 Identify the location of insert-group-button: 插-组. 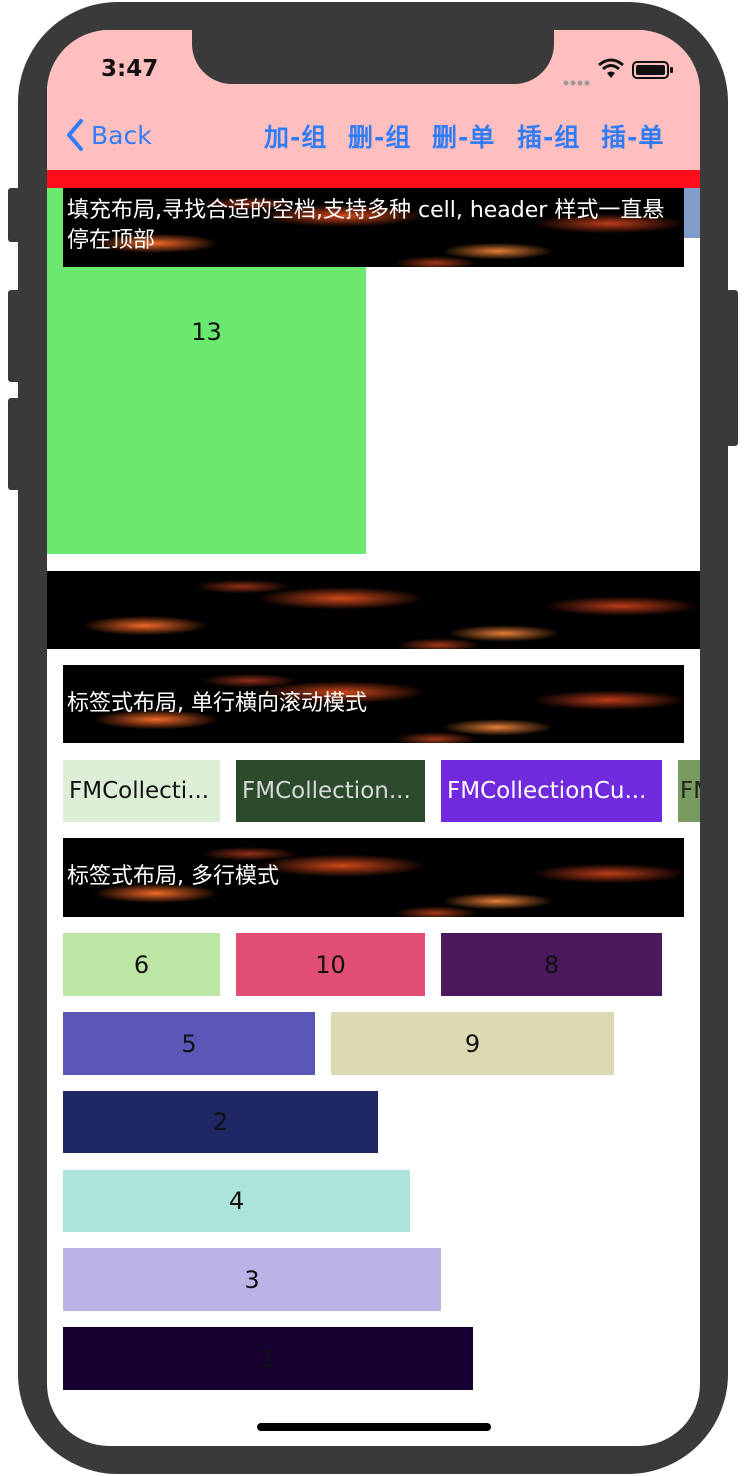
(548, 136).